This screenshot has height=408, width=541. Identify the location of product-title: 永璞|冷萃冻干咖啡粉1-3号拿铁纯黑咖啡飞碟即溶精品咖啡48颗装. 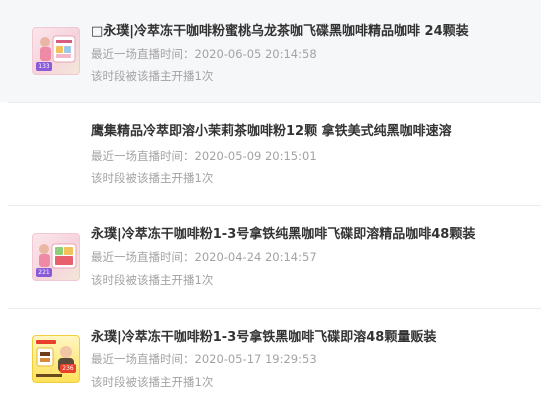
(311, 235).